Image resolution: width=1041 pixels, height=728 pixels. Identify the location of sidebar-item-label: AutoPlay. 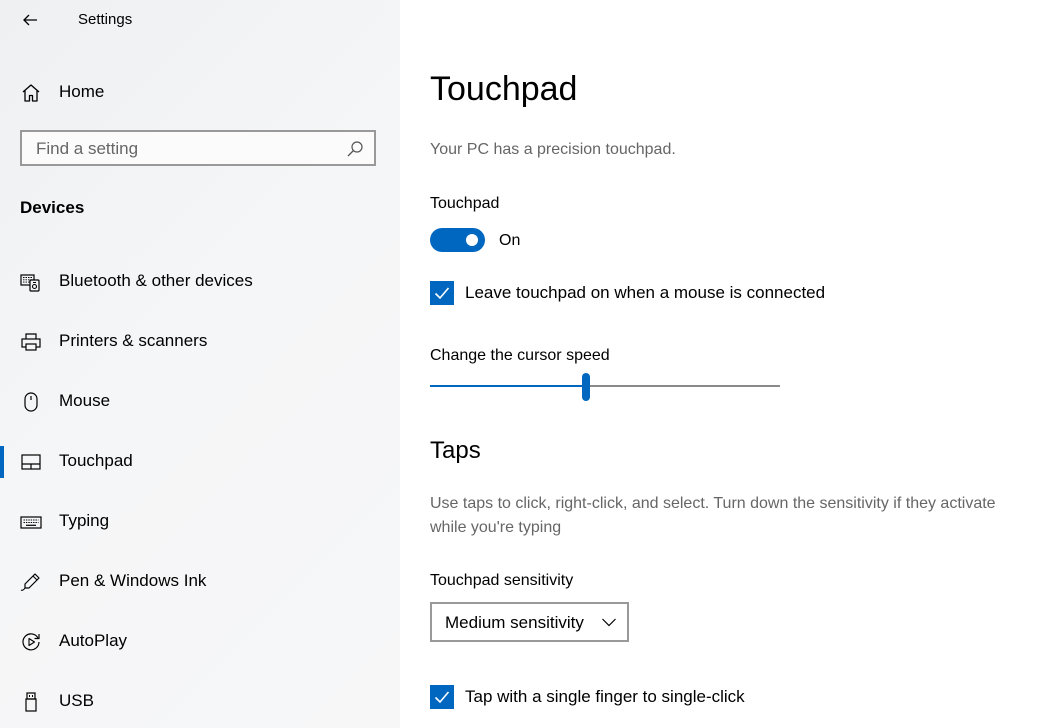
(93, 640).